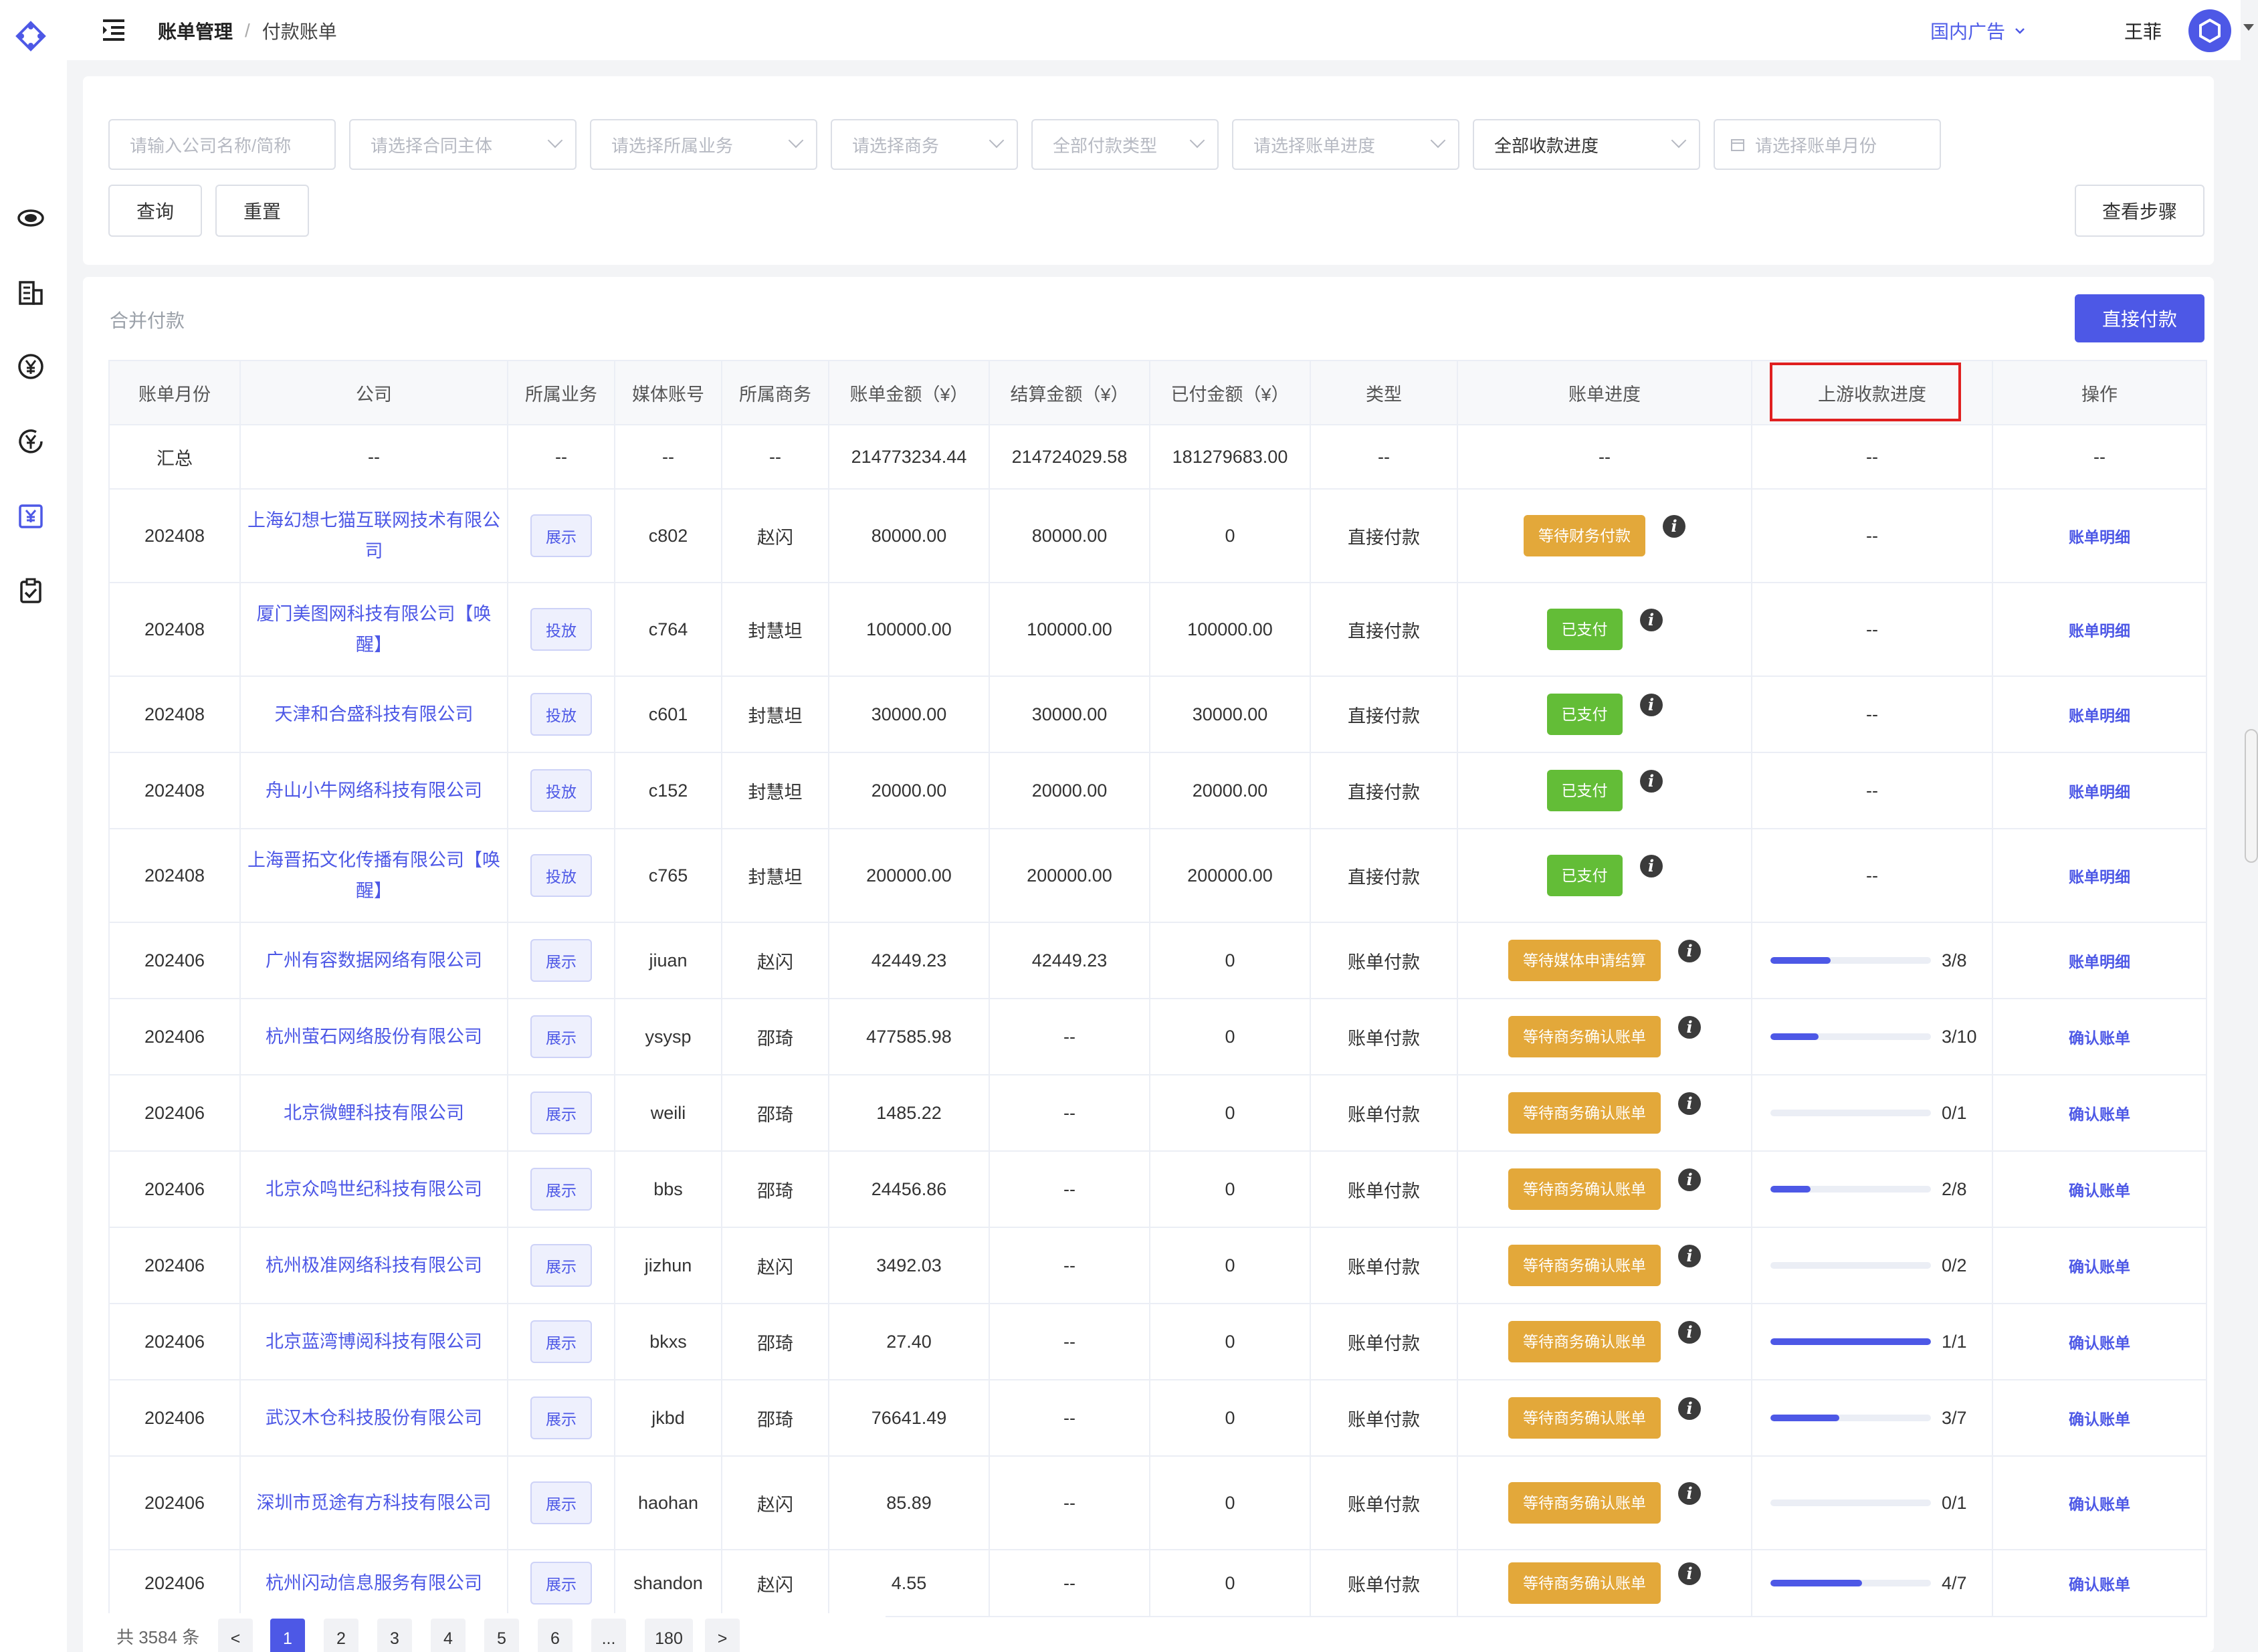  I want to click on col-type: 类型, so click(1384, 392).